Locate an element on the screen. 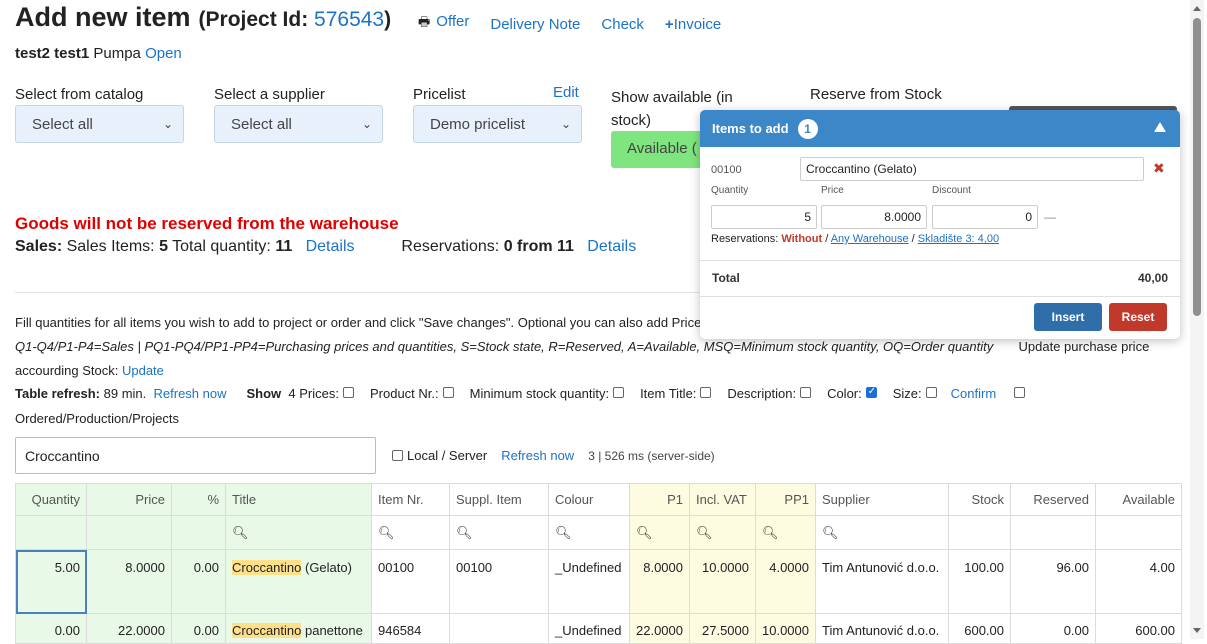 The height and width of the screenshot is (644, 1207). update-link: Update is located at coordinates (143, 370).